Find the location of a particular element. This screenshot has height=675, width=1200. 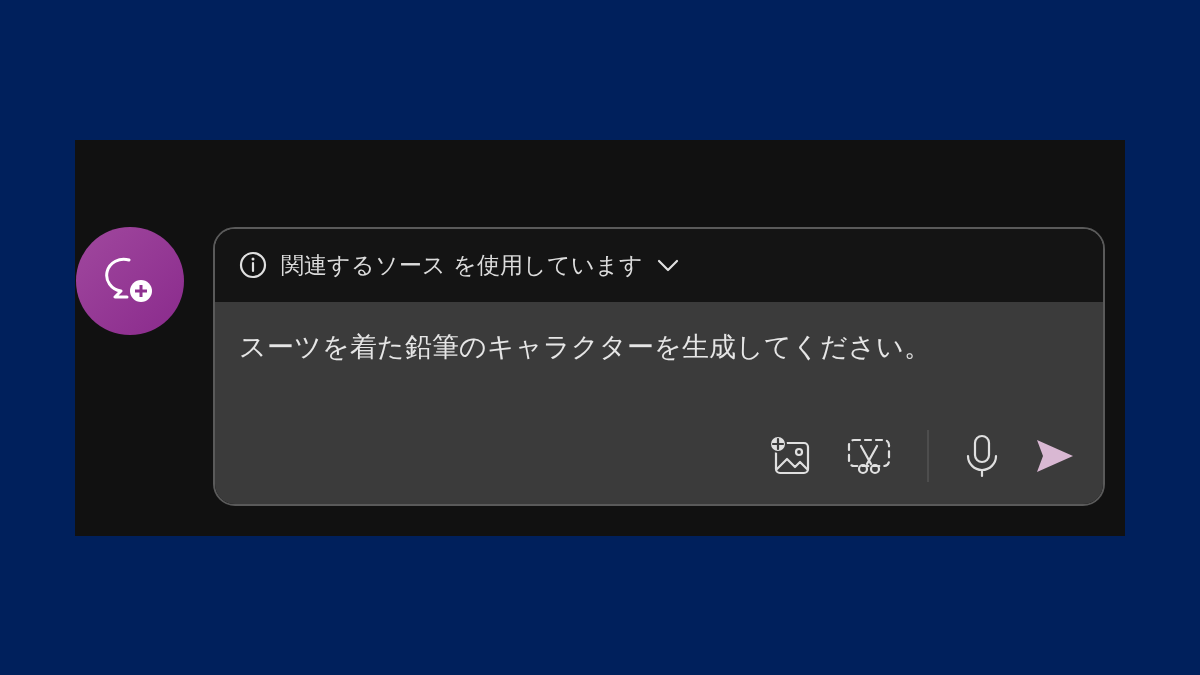

send-icon is located at coordinates (1055, 455).